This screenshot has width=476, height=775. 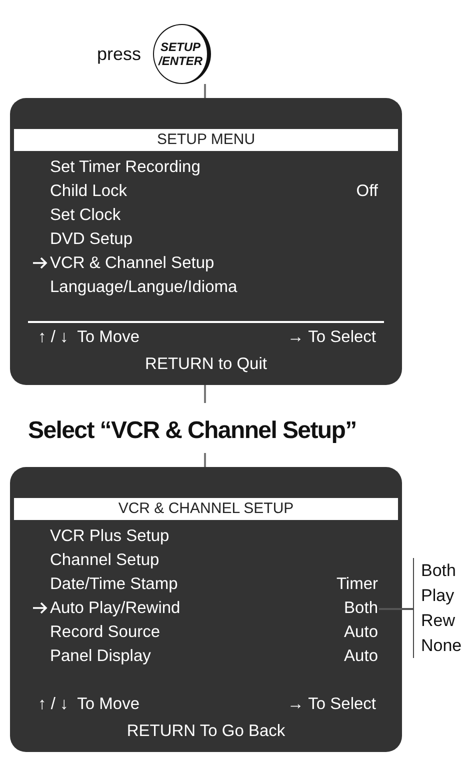 What do you see at coordinates (206, 509) in the screenshot?
I see `menu-title: VCR & CHANNEL SETUP` at bounding box center [206, 509].